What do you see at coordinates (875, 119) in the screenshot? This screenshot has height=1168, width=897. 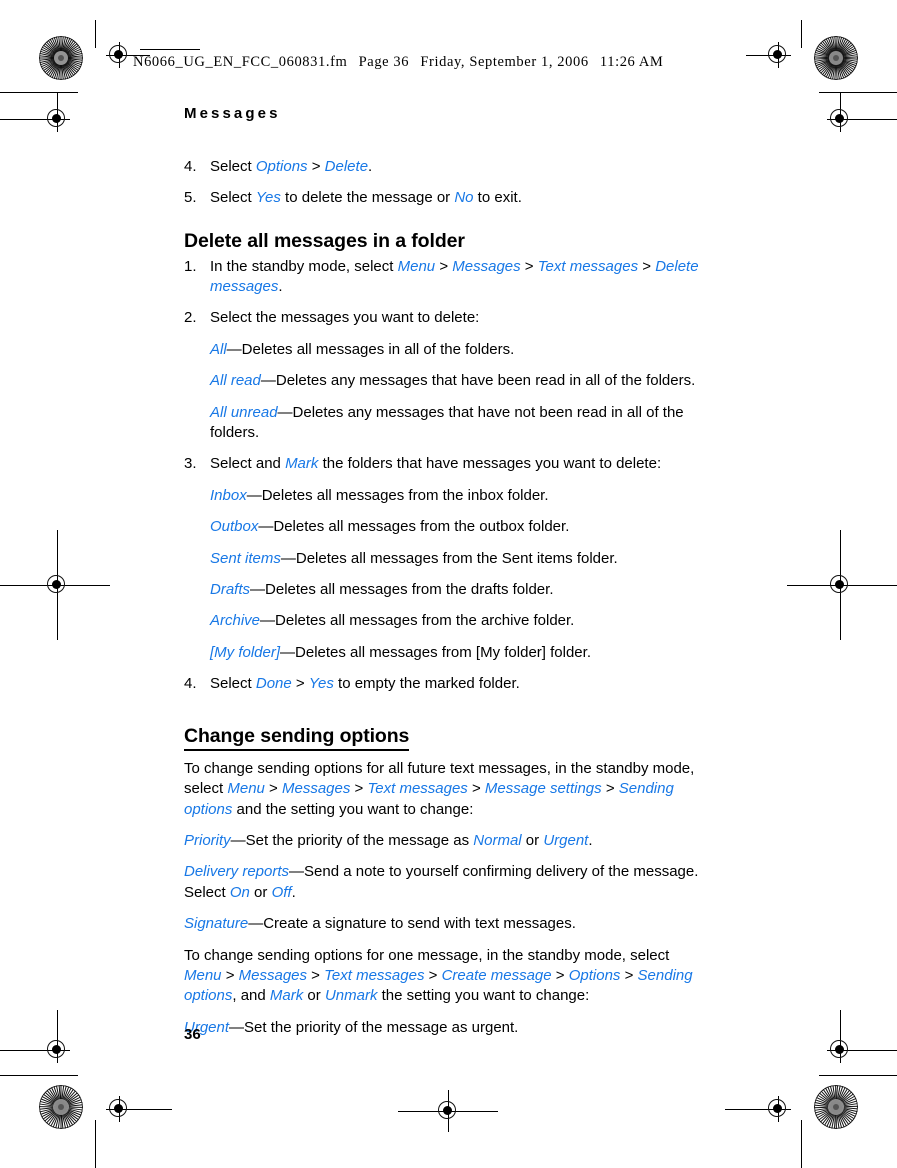 I see `trim-line-upper-inner-right-h` at bounding box center [875, 119].